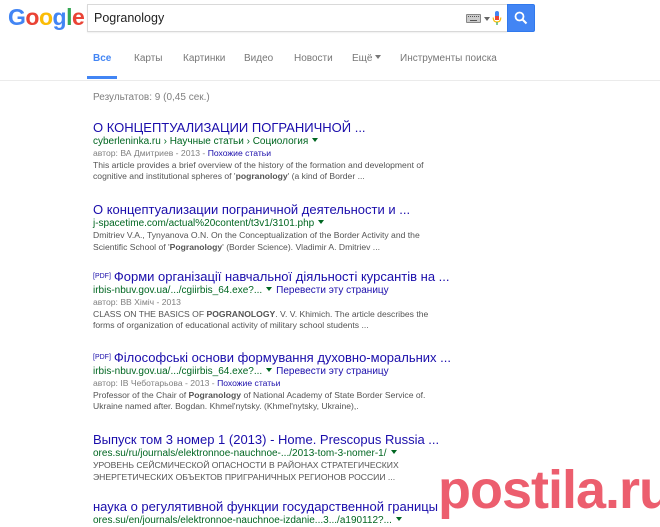  What do you see at coordinates (313, 58) in the screenshot?
I see `tab-news: Новости` at bounding box center [313, 58].